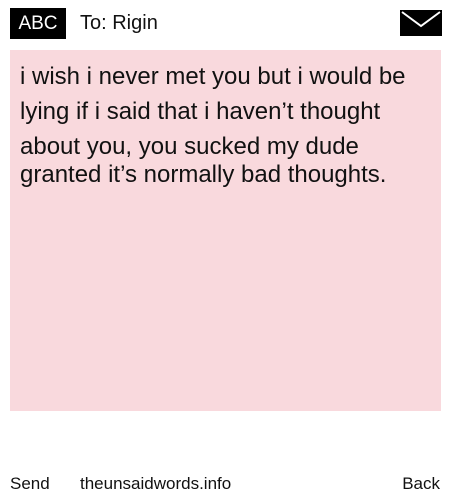 The image size is (450, 500). I want to click on recipient-label: To: Rigin, so click(119, 23).